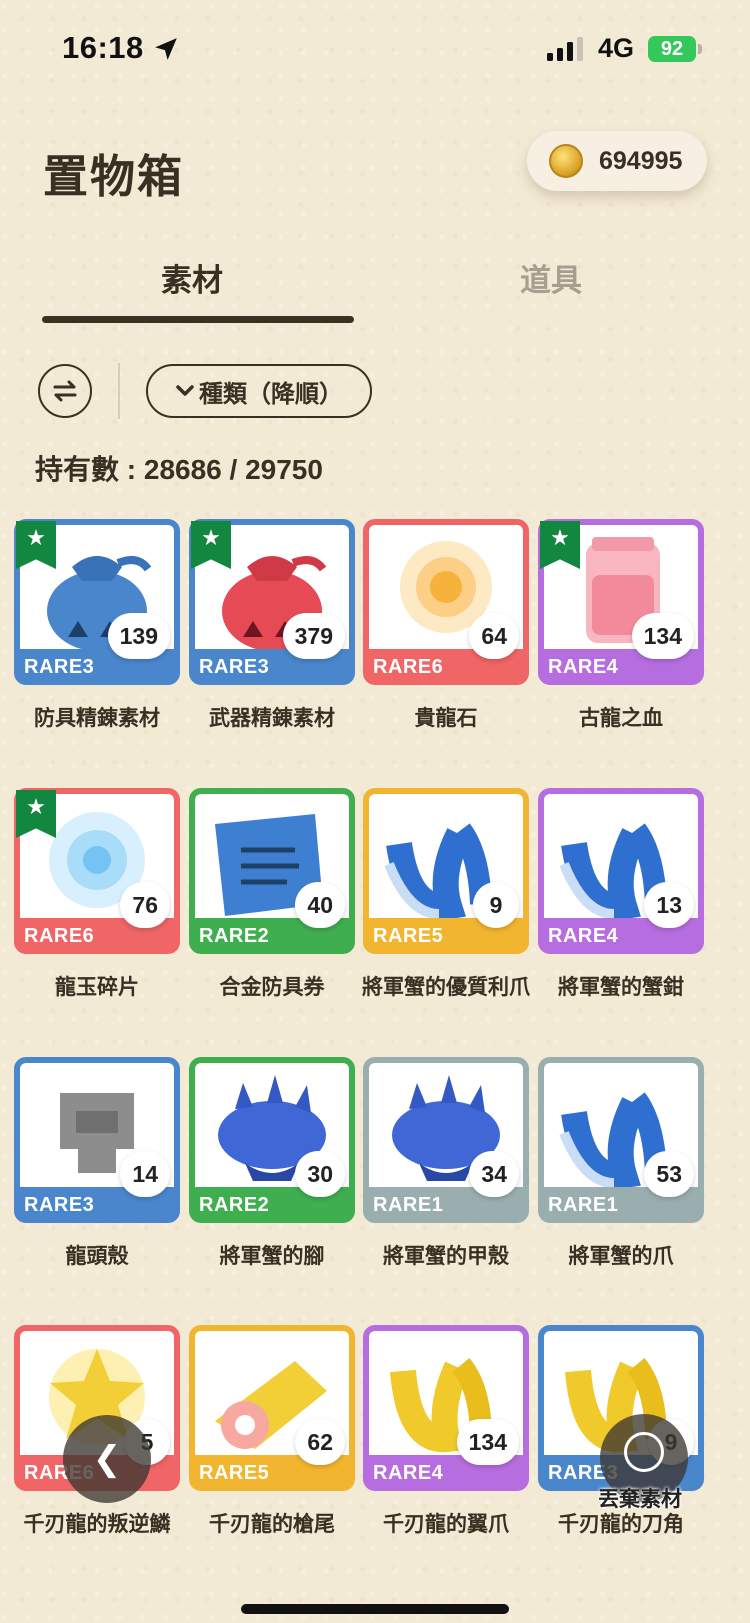  I want to click on quantity-badge: 64, so click(494, 636).